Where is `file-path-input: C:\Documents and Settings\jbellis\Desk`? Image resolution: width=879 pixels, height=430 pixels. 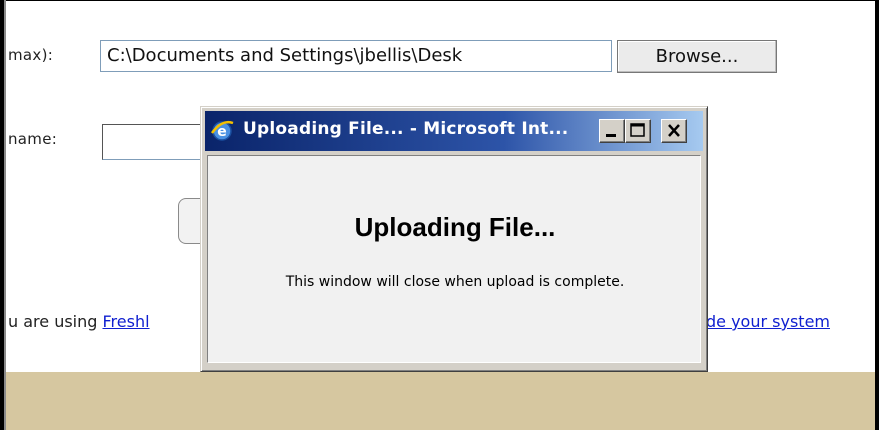 file-path-input: C:\Documents and Settings\jbellis\Desk is located at coordinates (356, 56).